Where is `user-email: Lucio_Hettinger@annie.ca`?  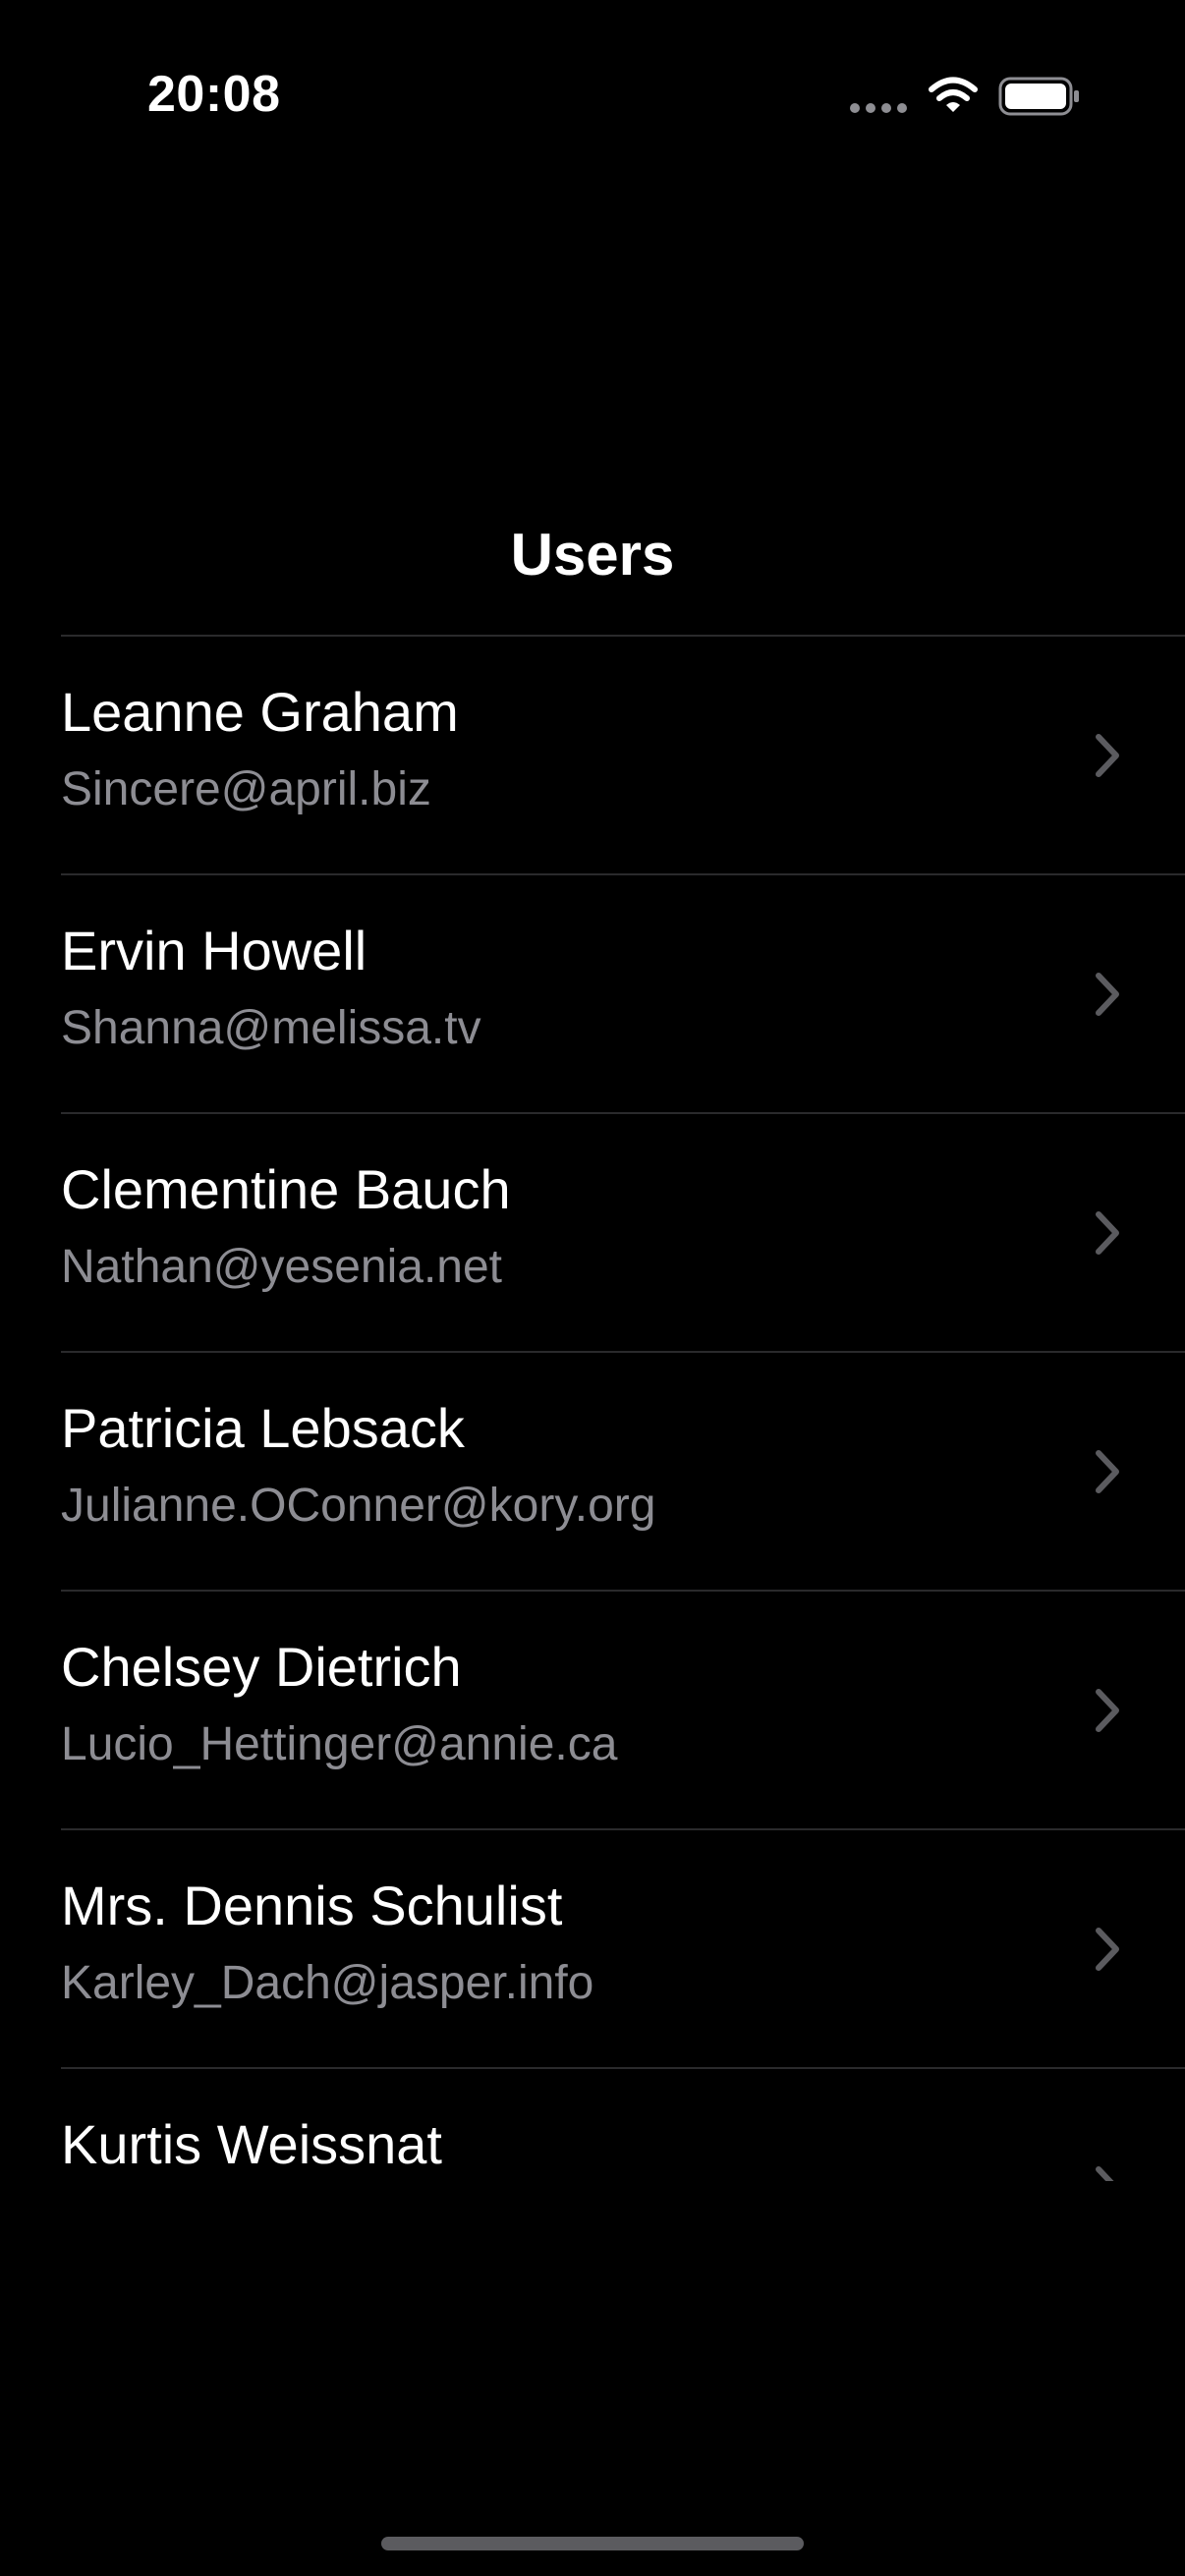 user-email: Lucio_Hettinger@annie.ca is located at coordinates (340, 1744).